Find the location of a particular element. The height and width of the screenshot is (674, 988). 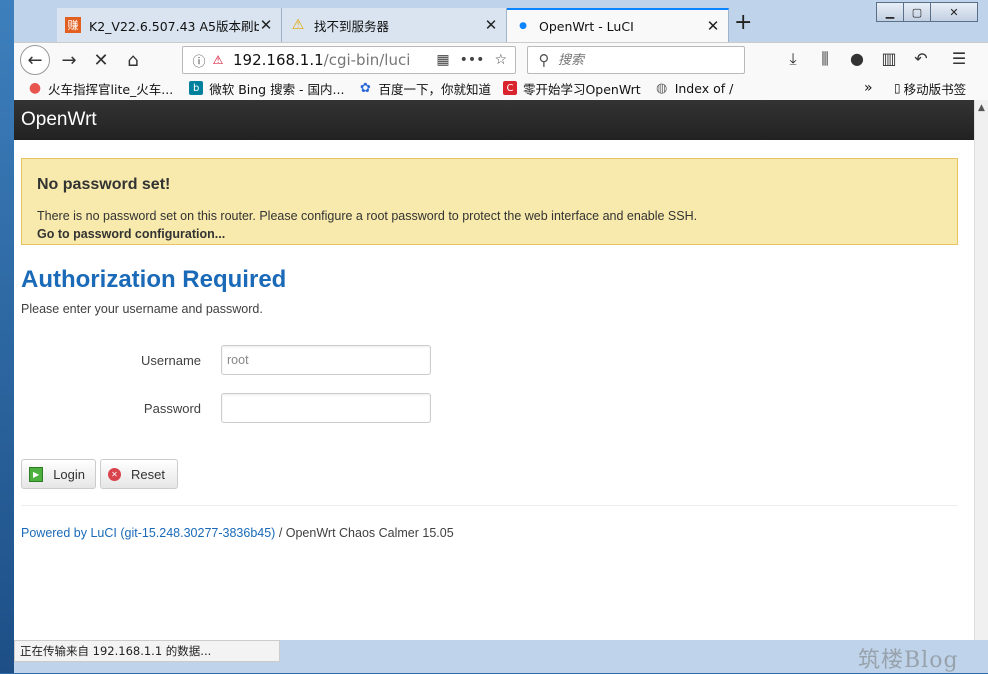

password-input is located at coordinates (326, 408).